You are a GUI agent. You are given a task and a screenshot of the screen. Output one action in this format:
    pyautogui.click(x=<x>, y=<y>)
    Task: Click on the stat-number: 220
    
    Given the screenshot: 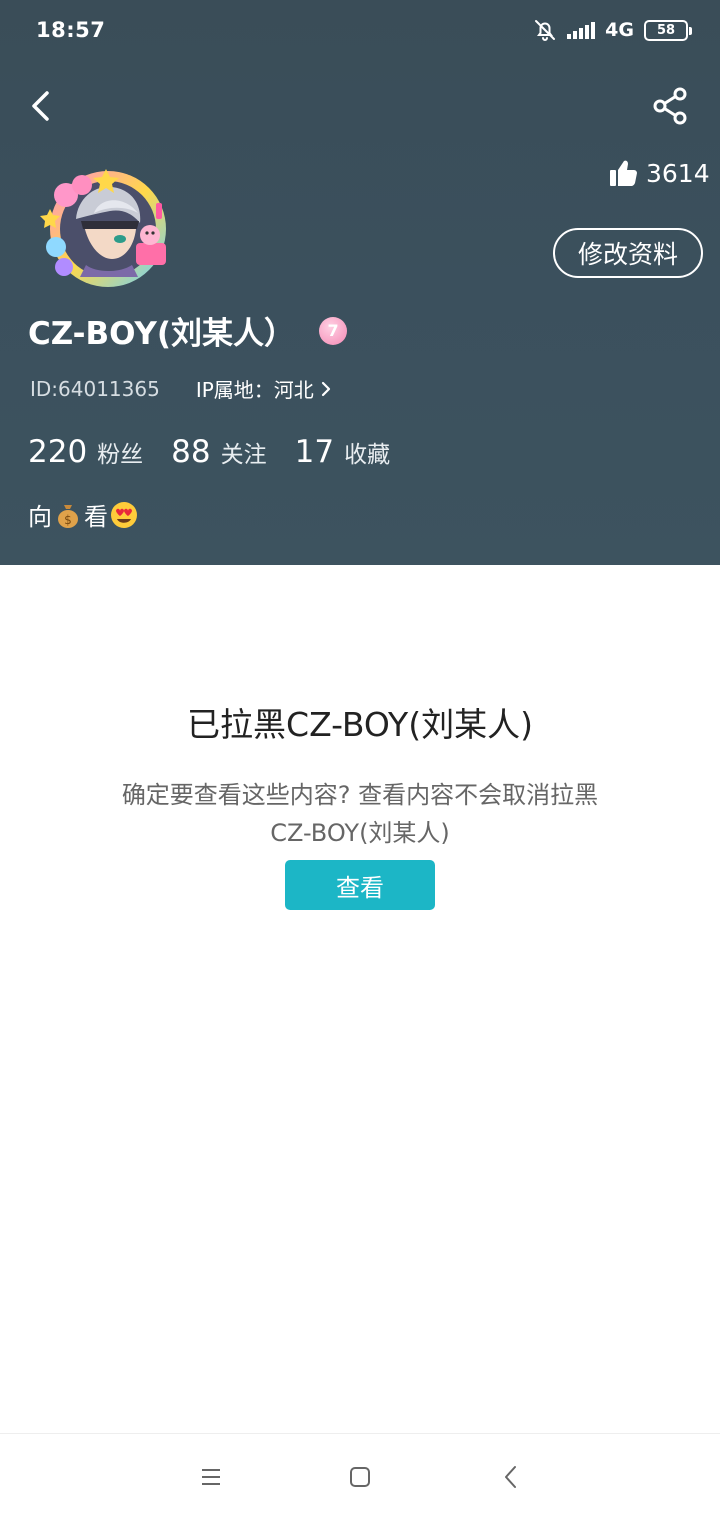 What is the action you would take?
    pyautogui.click(x=58, y=452)
    